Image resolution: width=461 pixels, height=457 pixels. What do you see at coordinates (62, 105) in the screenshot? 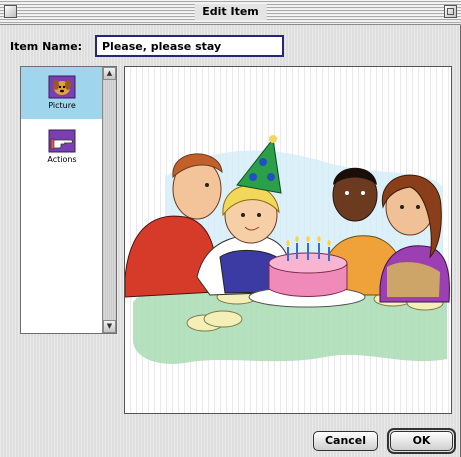
I see `sidebar-item-label: Picture` at bounding box center [62, 105].